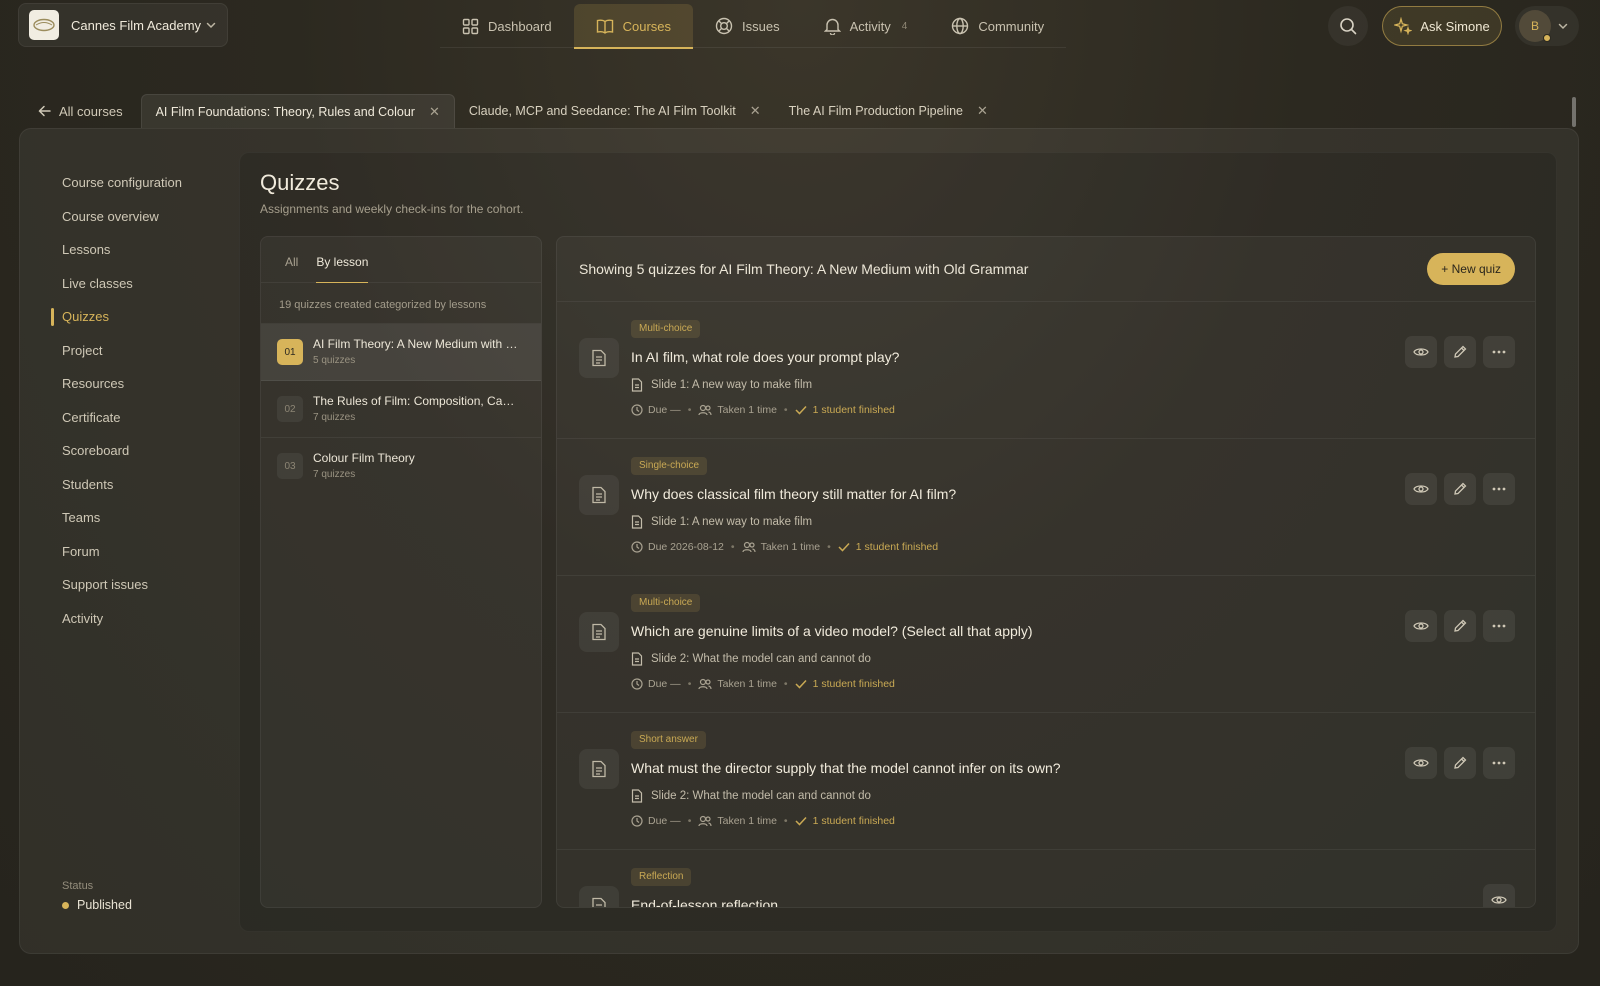 This screenshot has height=986, width=1600. I want to click on nav-issues: Issues, so click(747, 26).